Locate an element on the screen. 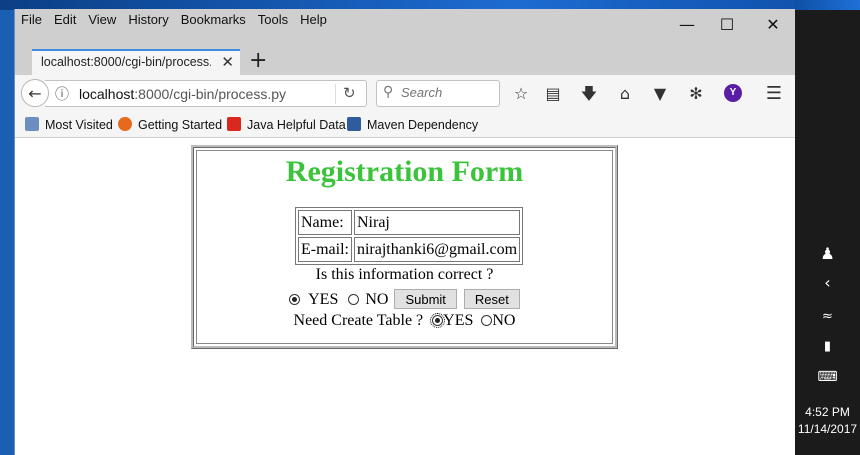 The width and height of the screenshot is (860, 455). battery-icon: ▮ is located at coordinates (827, 347).